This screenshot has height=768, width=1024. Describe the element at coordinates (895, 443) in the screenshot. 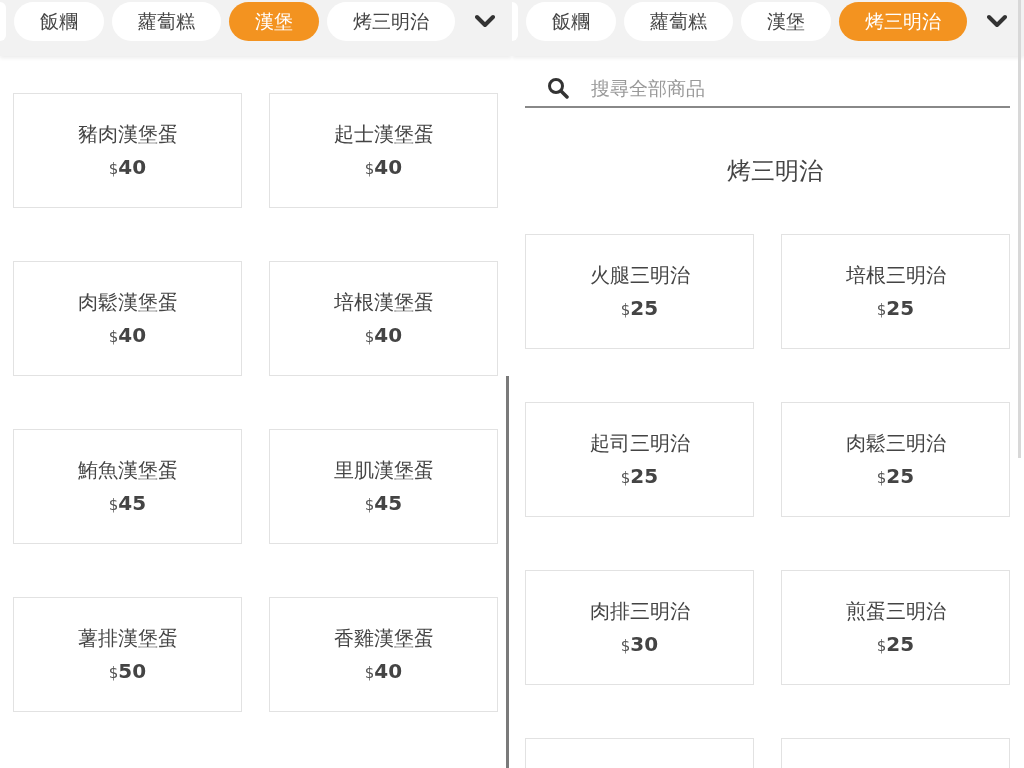

I see `product-name: 肉鬆三明治` at that location.